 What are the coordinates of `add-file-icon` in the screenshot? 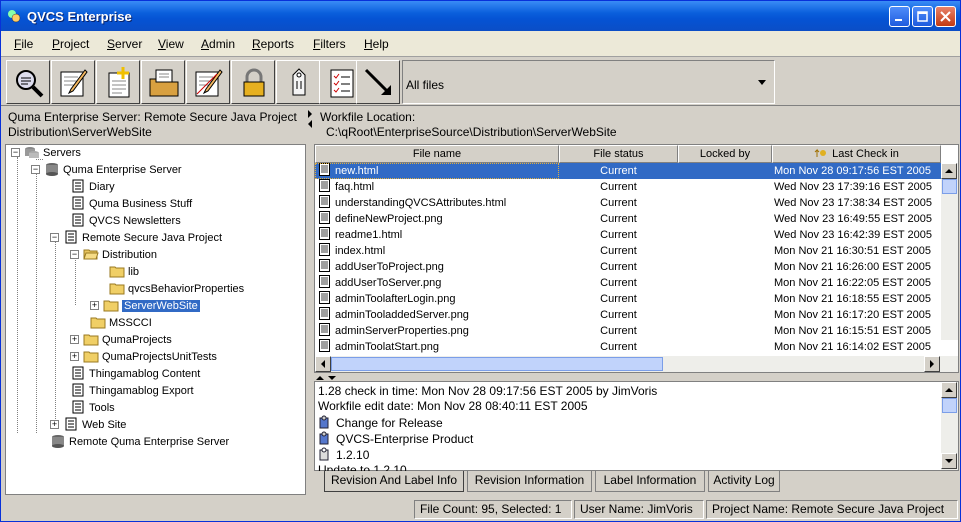 It's located at (119, 82).